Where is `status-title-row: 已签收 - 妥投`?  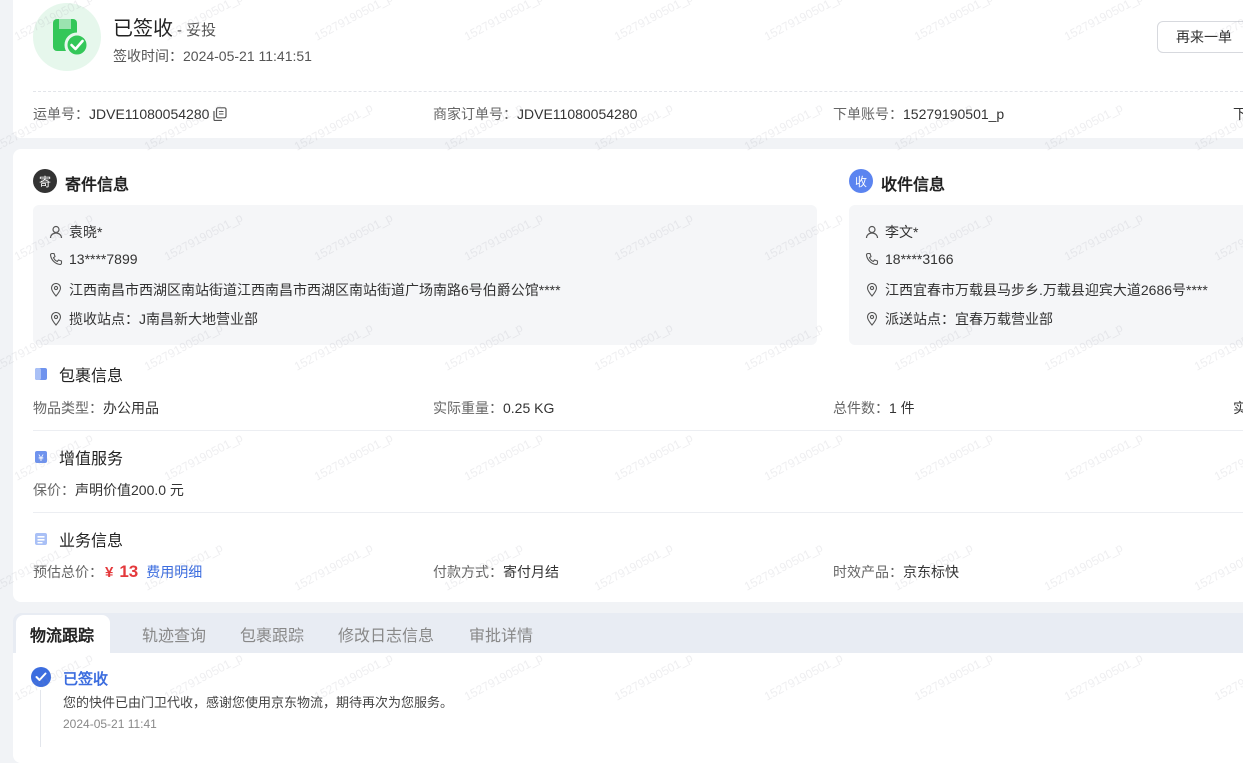
status-title-row: 已签收 - 妥投 is located at coordinates (164, 26).